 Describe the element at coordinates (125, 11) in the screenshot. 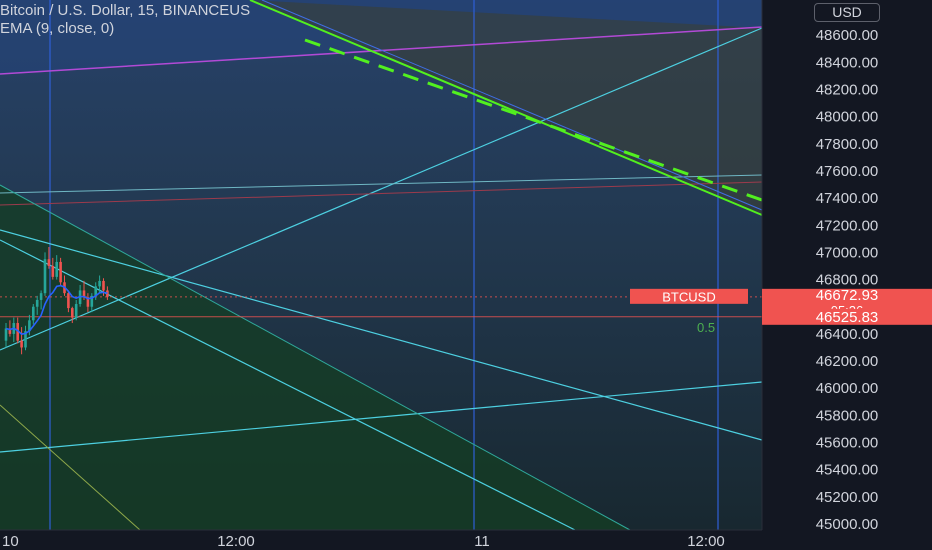

I see `symbol-title: Bitcoin / U.S. Dollar, 15, BINANCEUS` at that location.